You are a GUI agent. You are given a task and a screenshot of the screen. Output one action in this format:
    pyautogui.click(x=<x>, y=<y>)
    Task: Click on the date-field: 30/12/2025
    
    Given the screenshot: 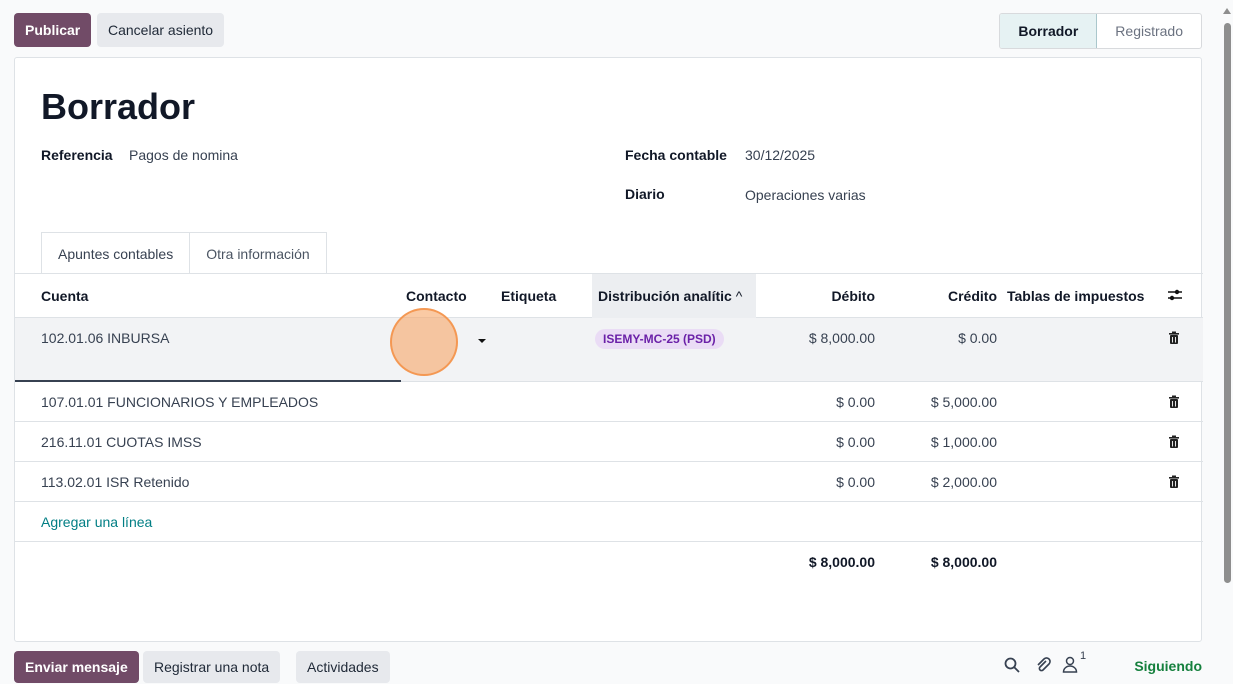 What is the action you would take?
    pyautogui.click(x=780, y=155)
    